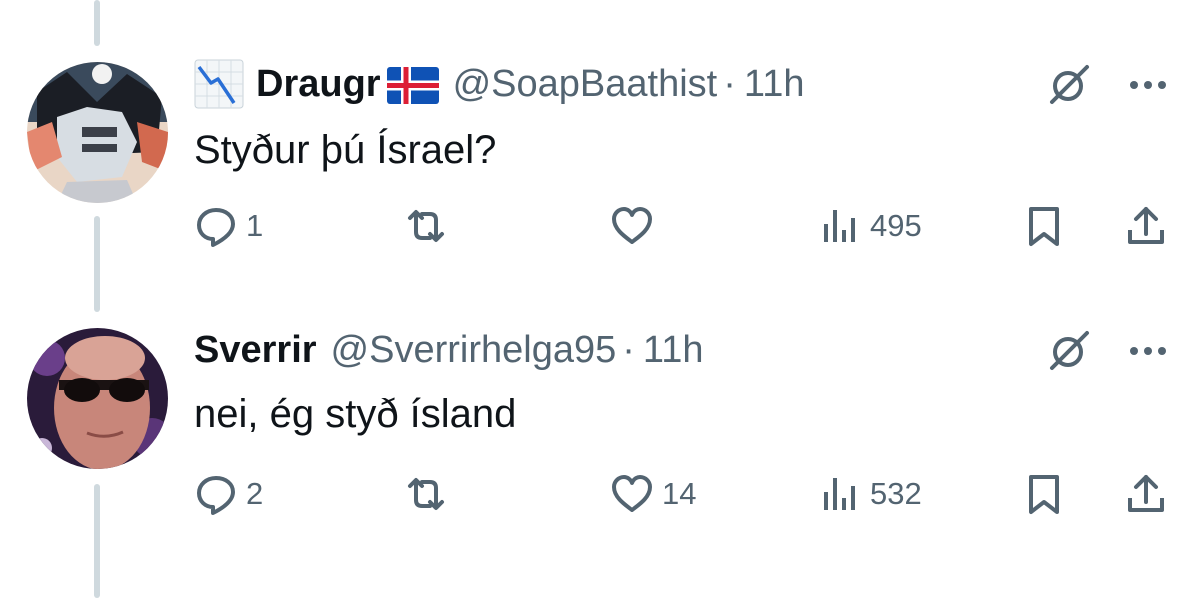 The height and width of the screenshot is (598, 1200). Describe the element at coordinates (318, 84) in the screenshot. I see `display-name: Draugr` at that location.